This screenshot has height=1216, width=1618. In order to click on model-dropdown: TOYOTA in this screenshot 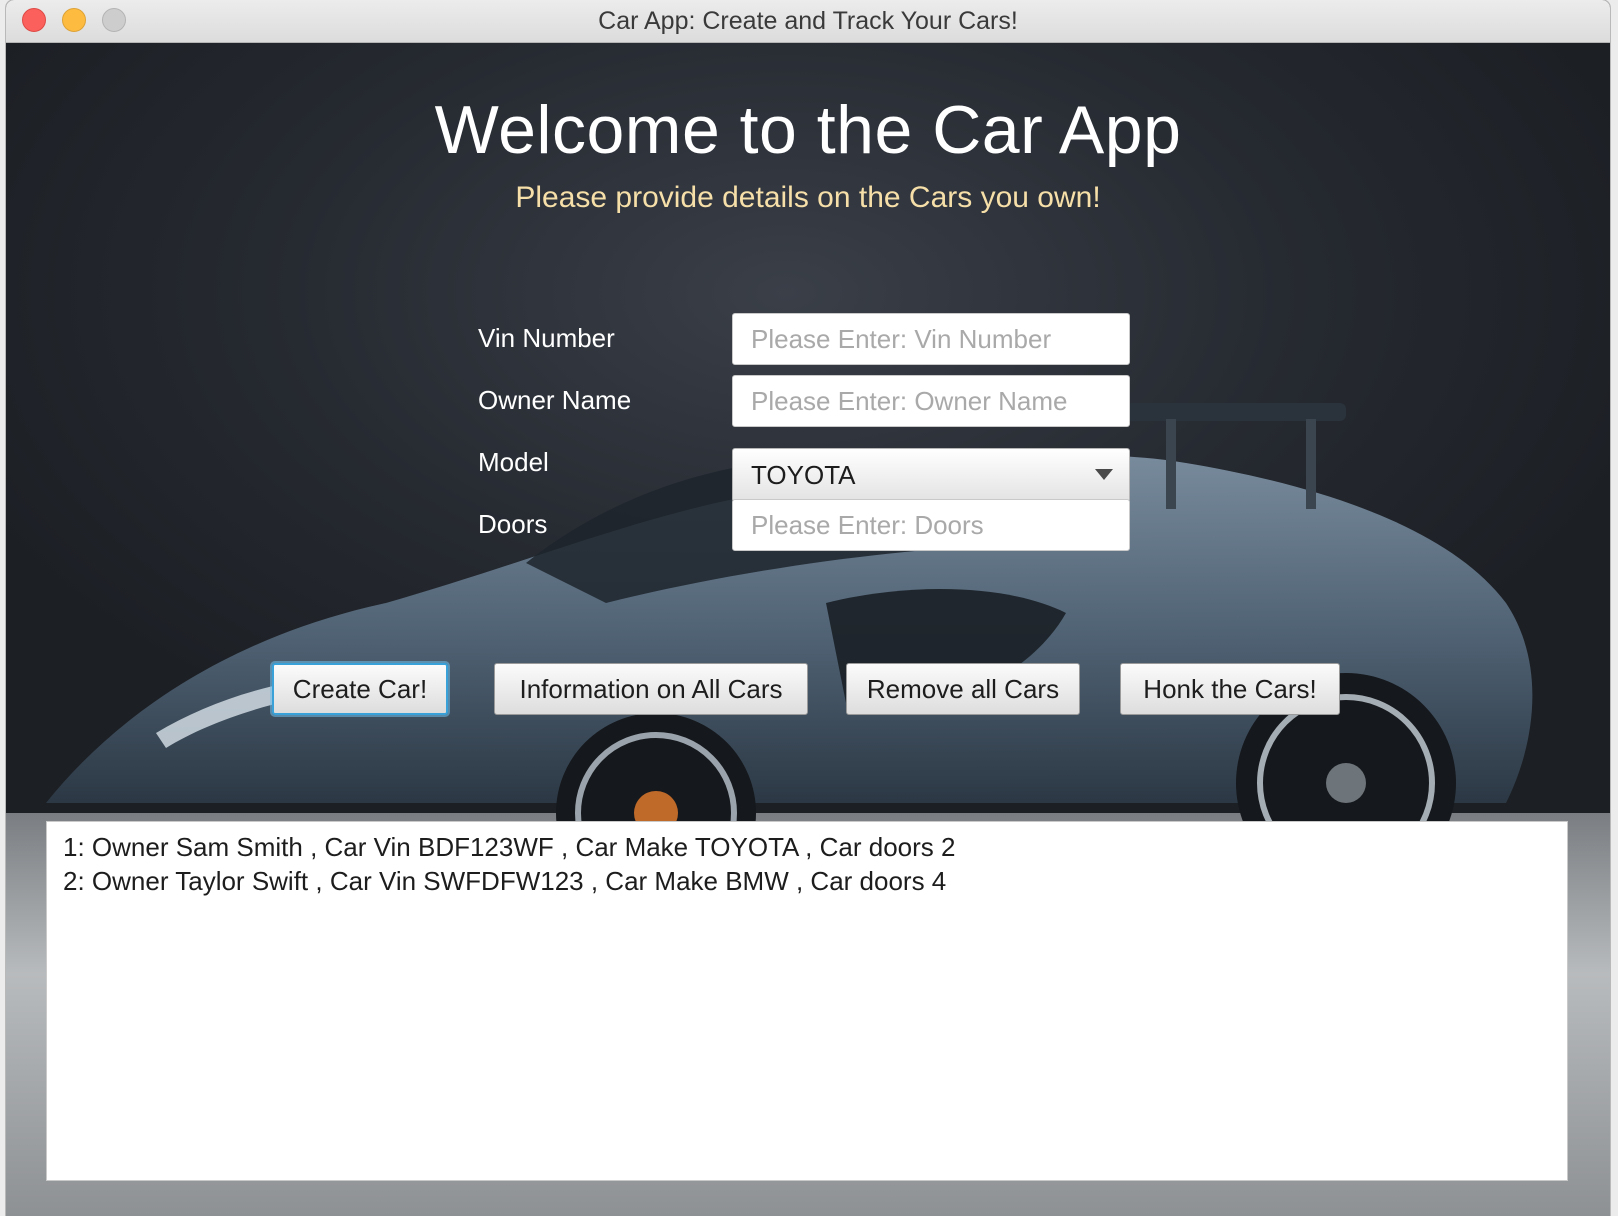, I will do `click(931, 475)`.